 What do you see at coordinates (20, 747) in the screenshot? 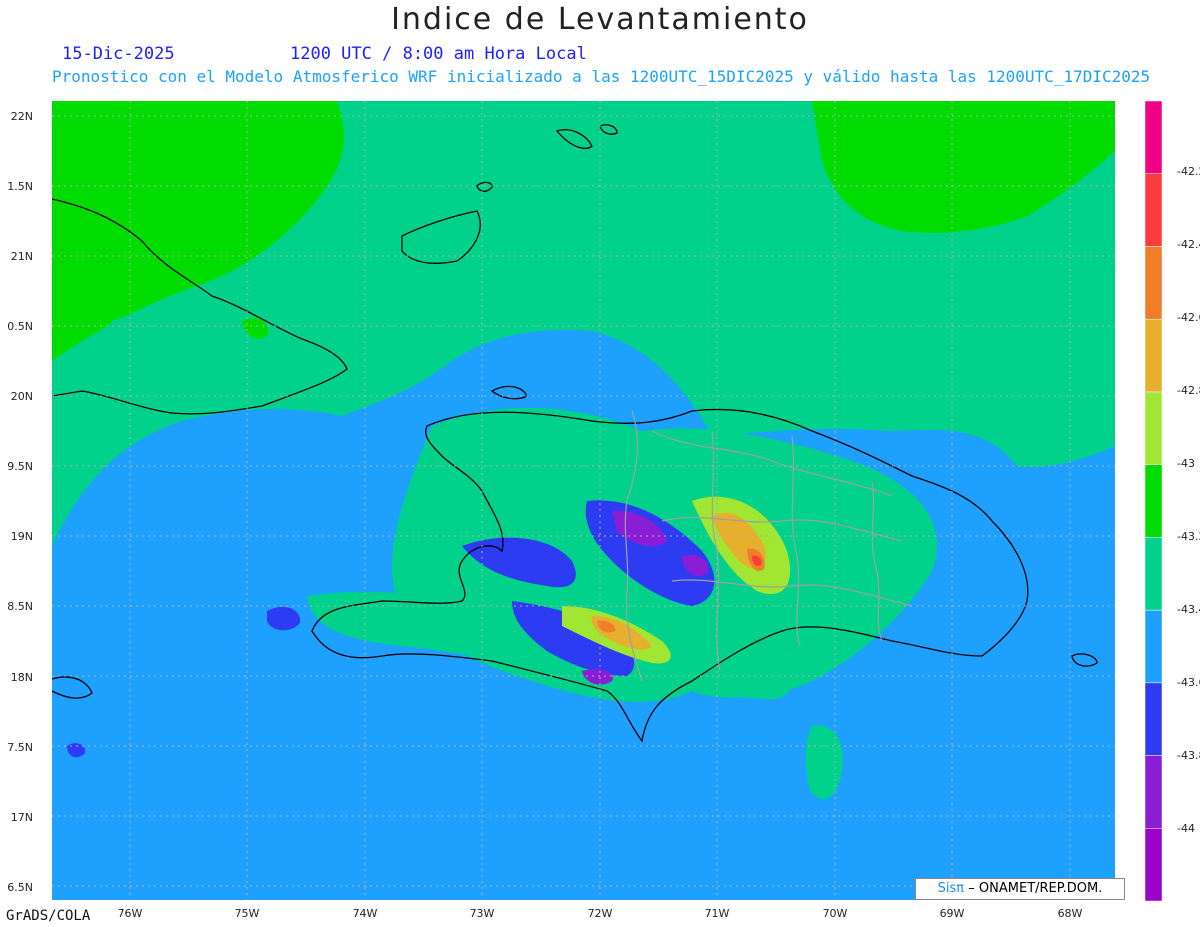
I see `y-label-17-5n: 7.5N` at bounding box center [20, 747].